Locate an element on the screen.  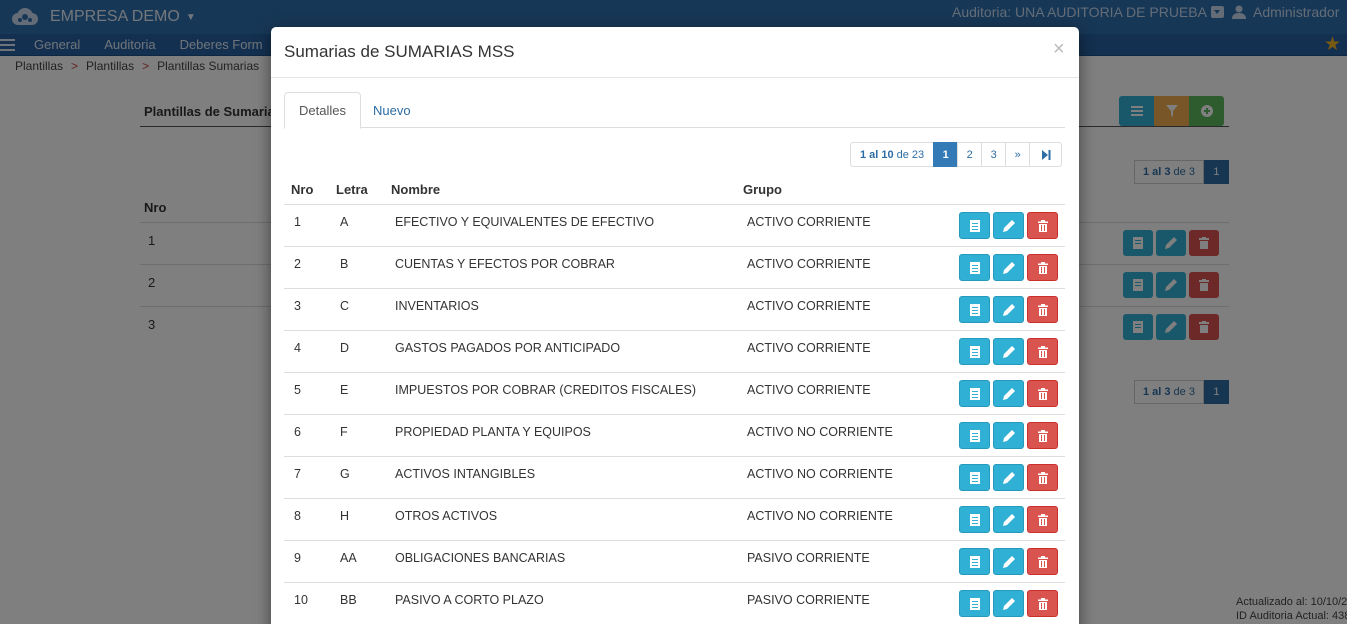
column-header-nombre: Nombre is located at coordinates (416, 189).